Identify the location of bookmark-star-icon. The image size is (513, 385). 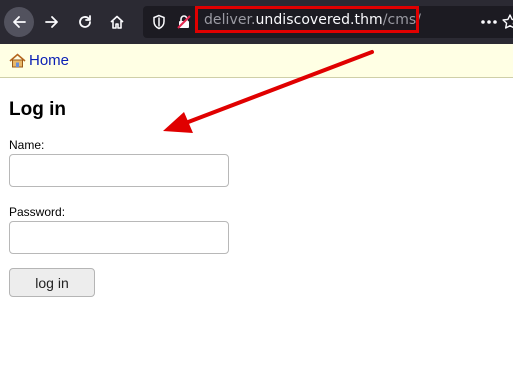
(507, 22).